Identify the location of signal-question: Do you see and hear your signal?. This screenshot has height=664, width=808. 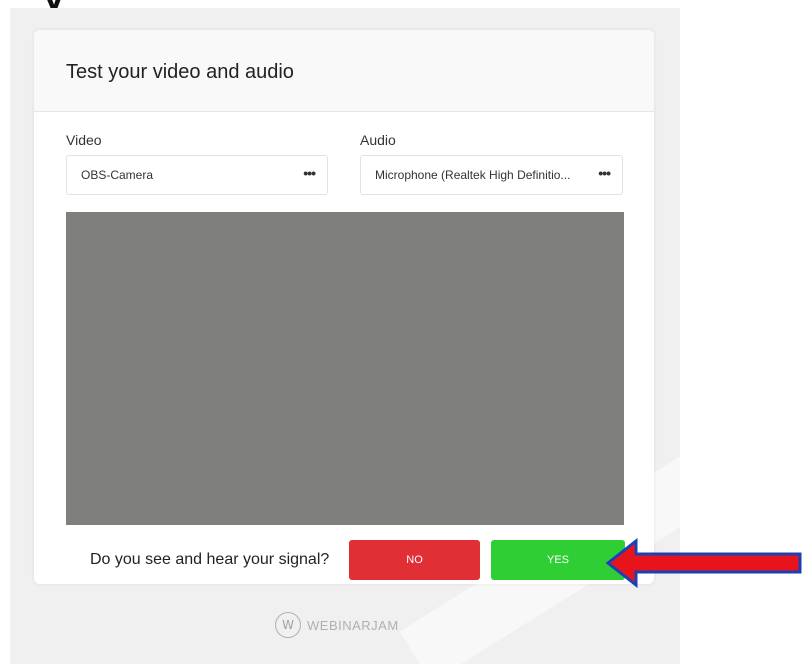
(210, 559).